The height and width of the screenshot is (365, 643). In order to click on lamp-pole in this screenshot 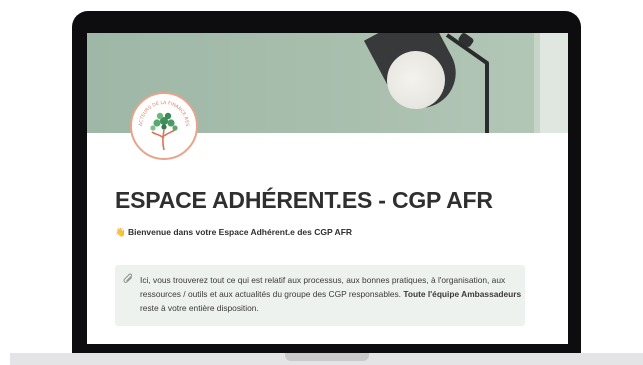, I will do `click(487, 98)`.